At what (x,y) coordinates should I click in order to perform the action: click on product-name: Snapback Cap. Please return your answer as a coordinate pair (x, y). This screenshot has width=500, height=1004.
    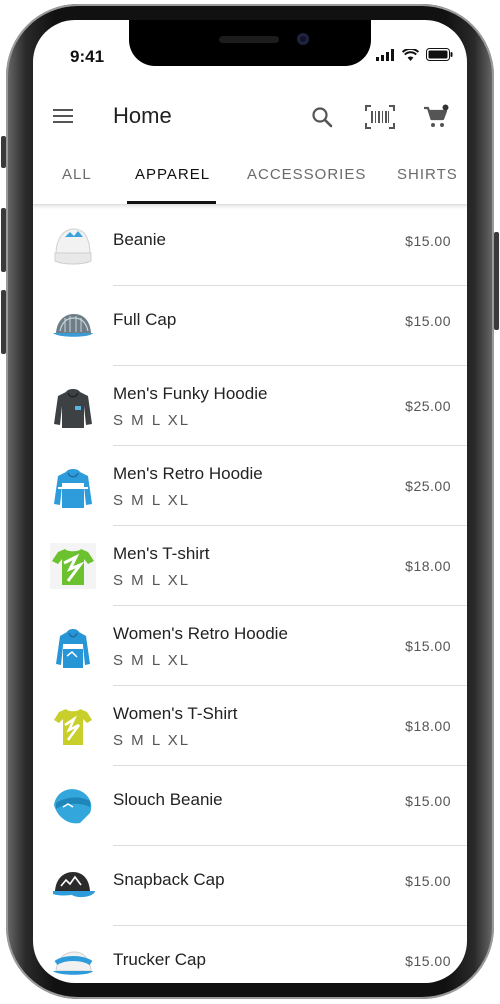
    Looking at the image, I should click on (169, 879).